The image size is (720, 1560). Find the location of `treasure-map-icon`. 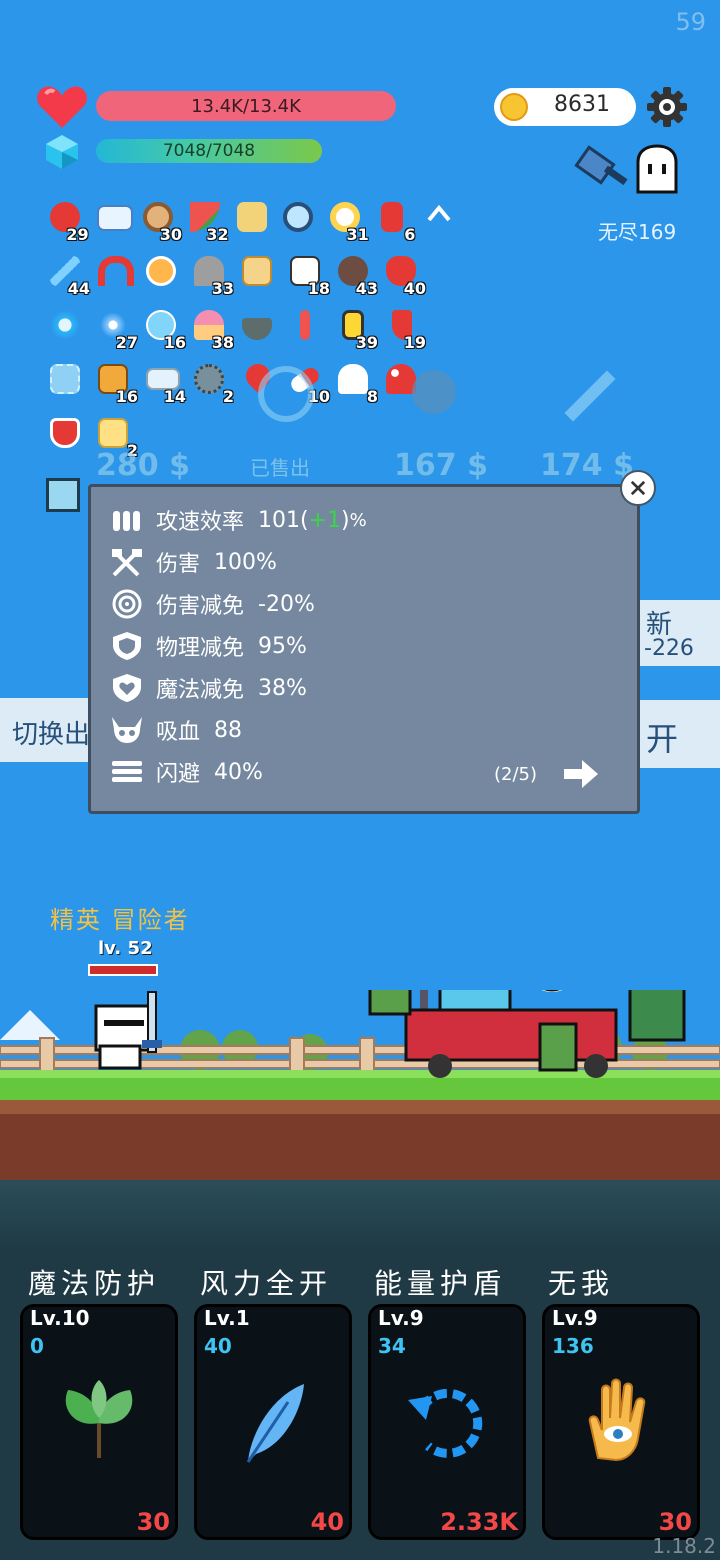

treasure-map-icon is located at coordinates (251, 217).